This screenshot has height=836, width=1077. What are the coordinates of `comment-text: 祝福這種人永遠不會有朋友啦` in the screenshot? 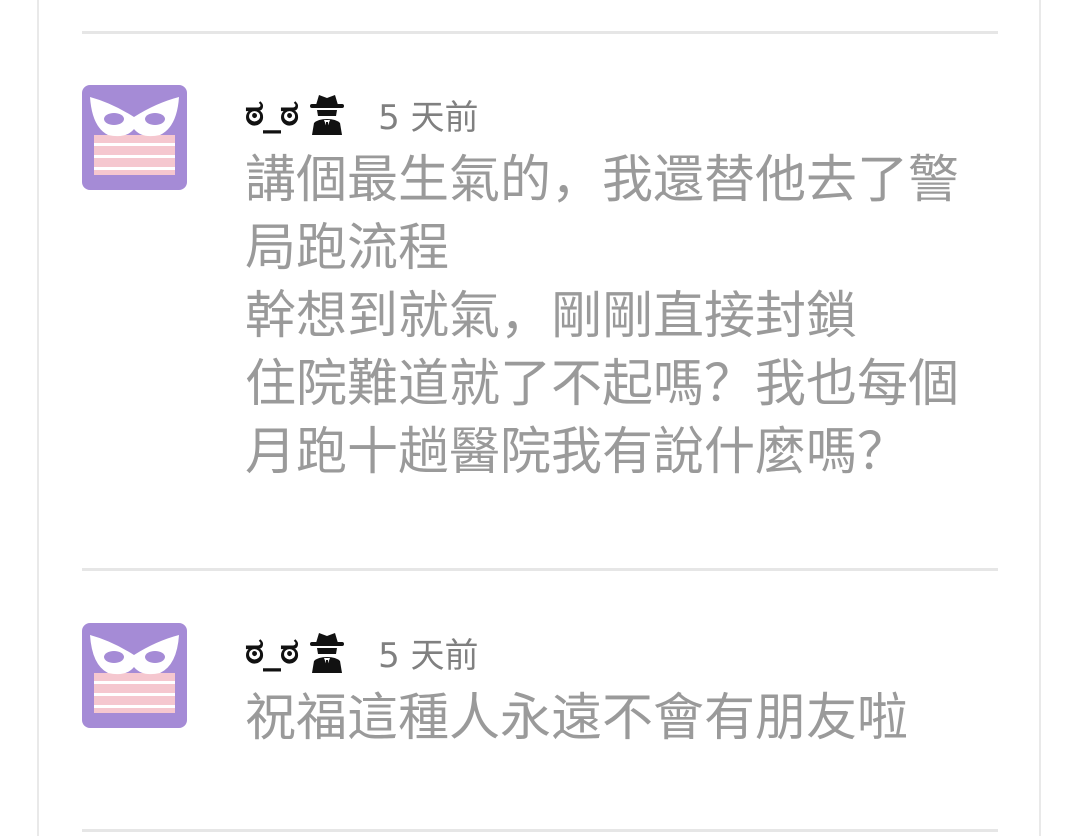 It's located at (577, 718).